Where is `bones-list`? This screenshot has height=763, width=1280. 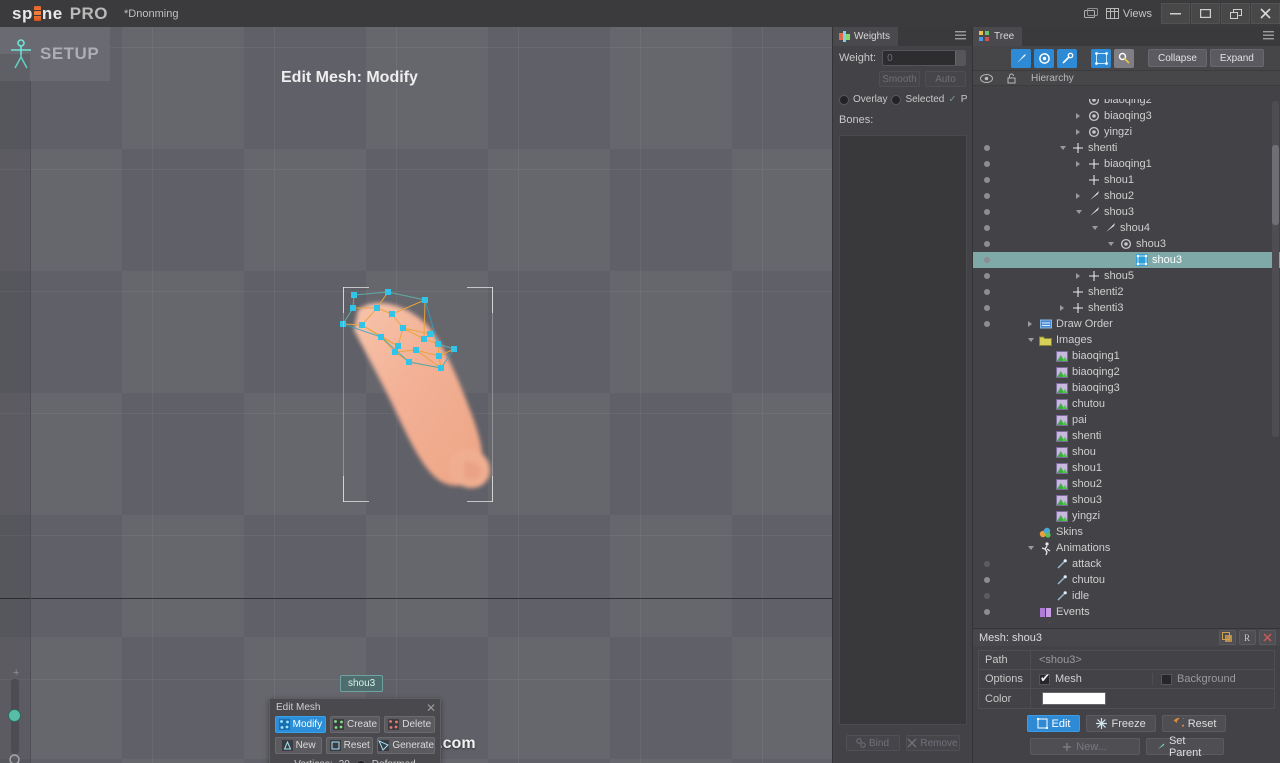
bones-list is located at coordinates (903, 430).